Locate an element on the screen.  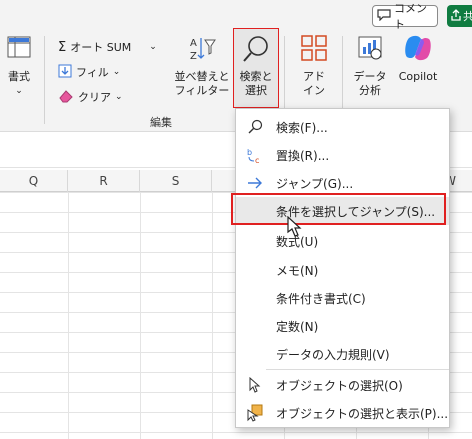
copilot-button: Copilot is located at coordinates (418, 59).